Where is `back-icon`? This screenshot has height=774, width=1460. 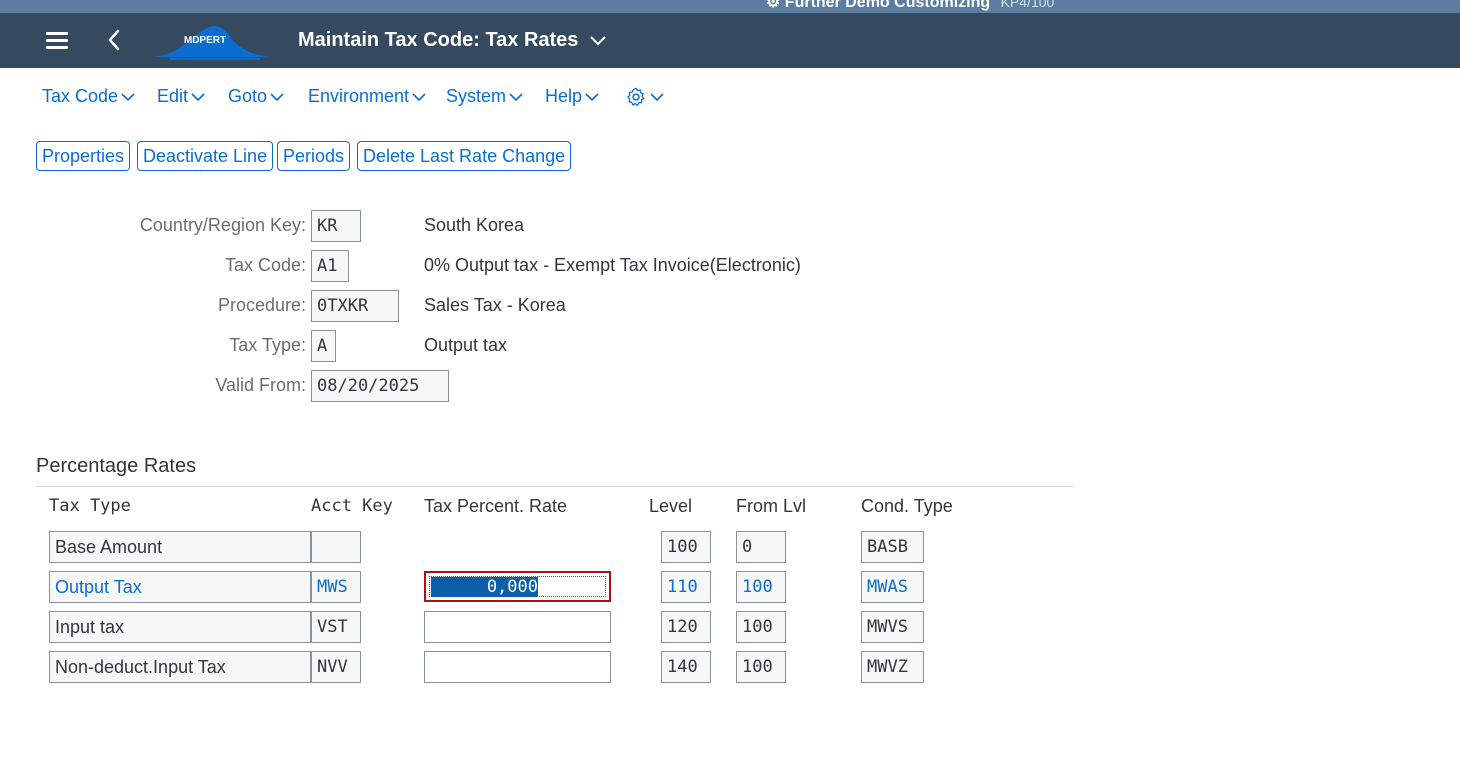 back-icon is located at coordinates (114, 40).